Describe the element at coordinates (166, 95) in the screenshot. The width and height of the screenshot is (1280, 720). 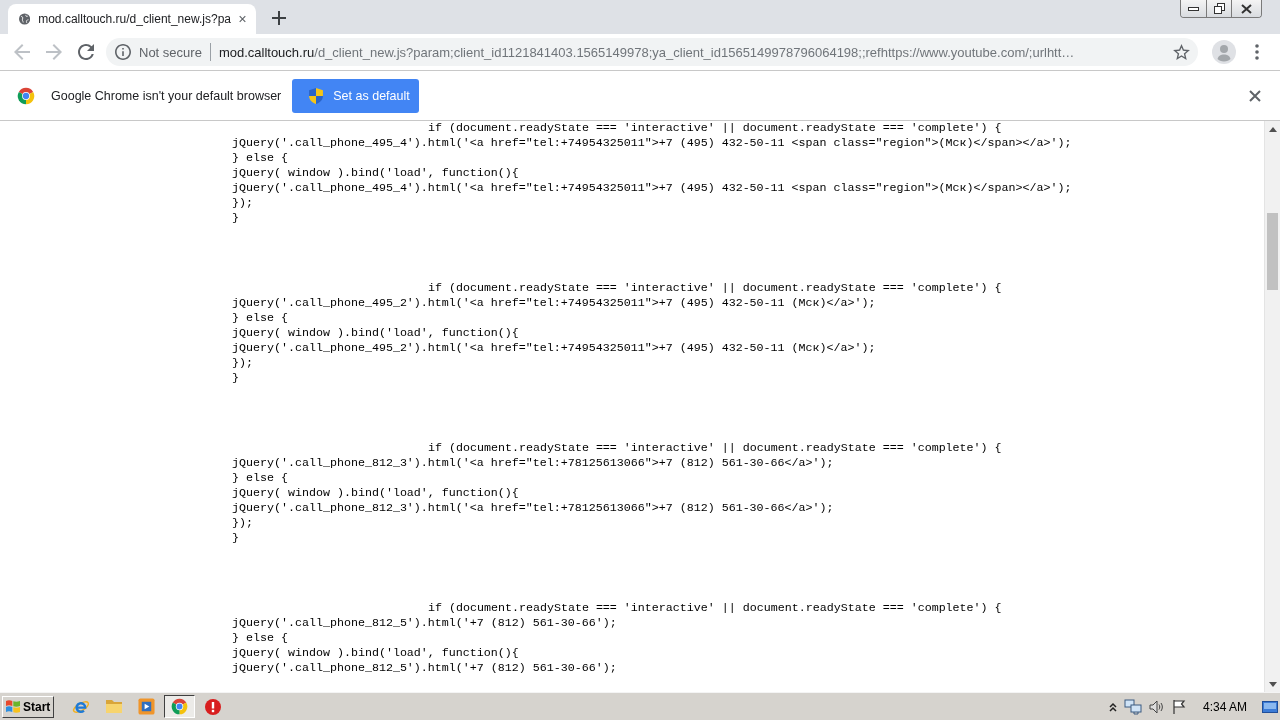
I see `infobar-message: Google Chrome isn't your default browser` at that location.